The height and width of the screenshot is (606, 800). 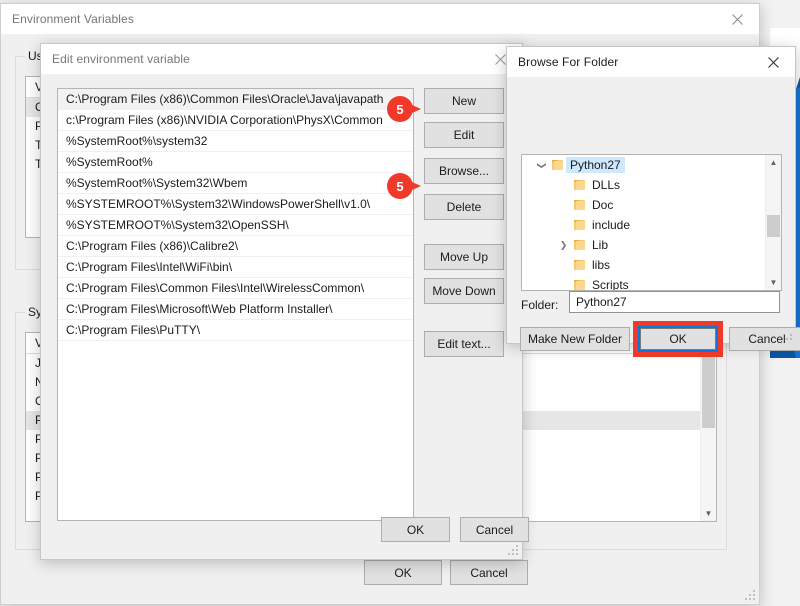 I want to click on folder-tree-item: DLLs, so click(x=651, y=185).